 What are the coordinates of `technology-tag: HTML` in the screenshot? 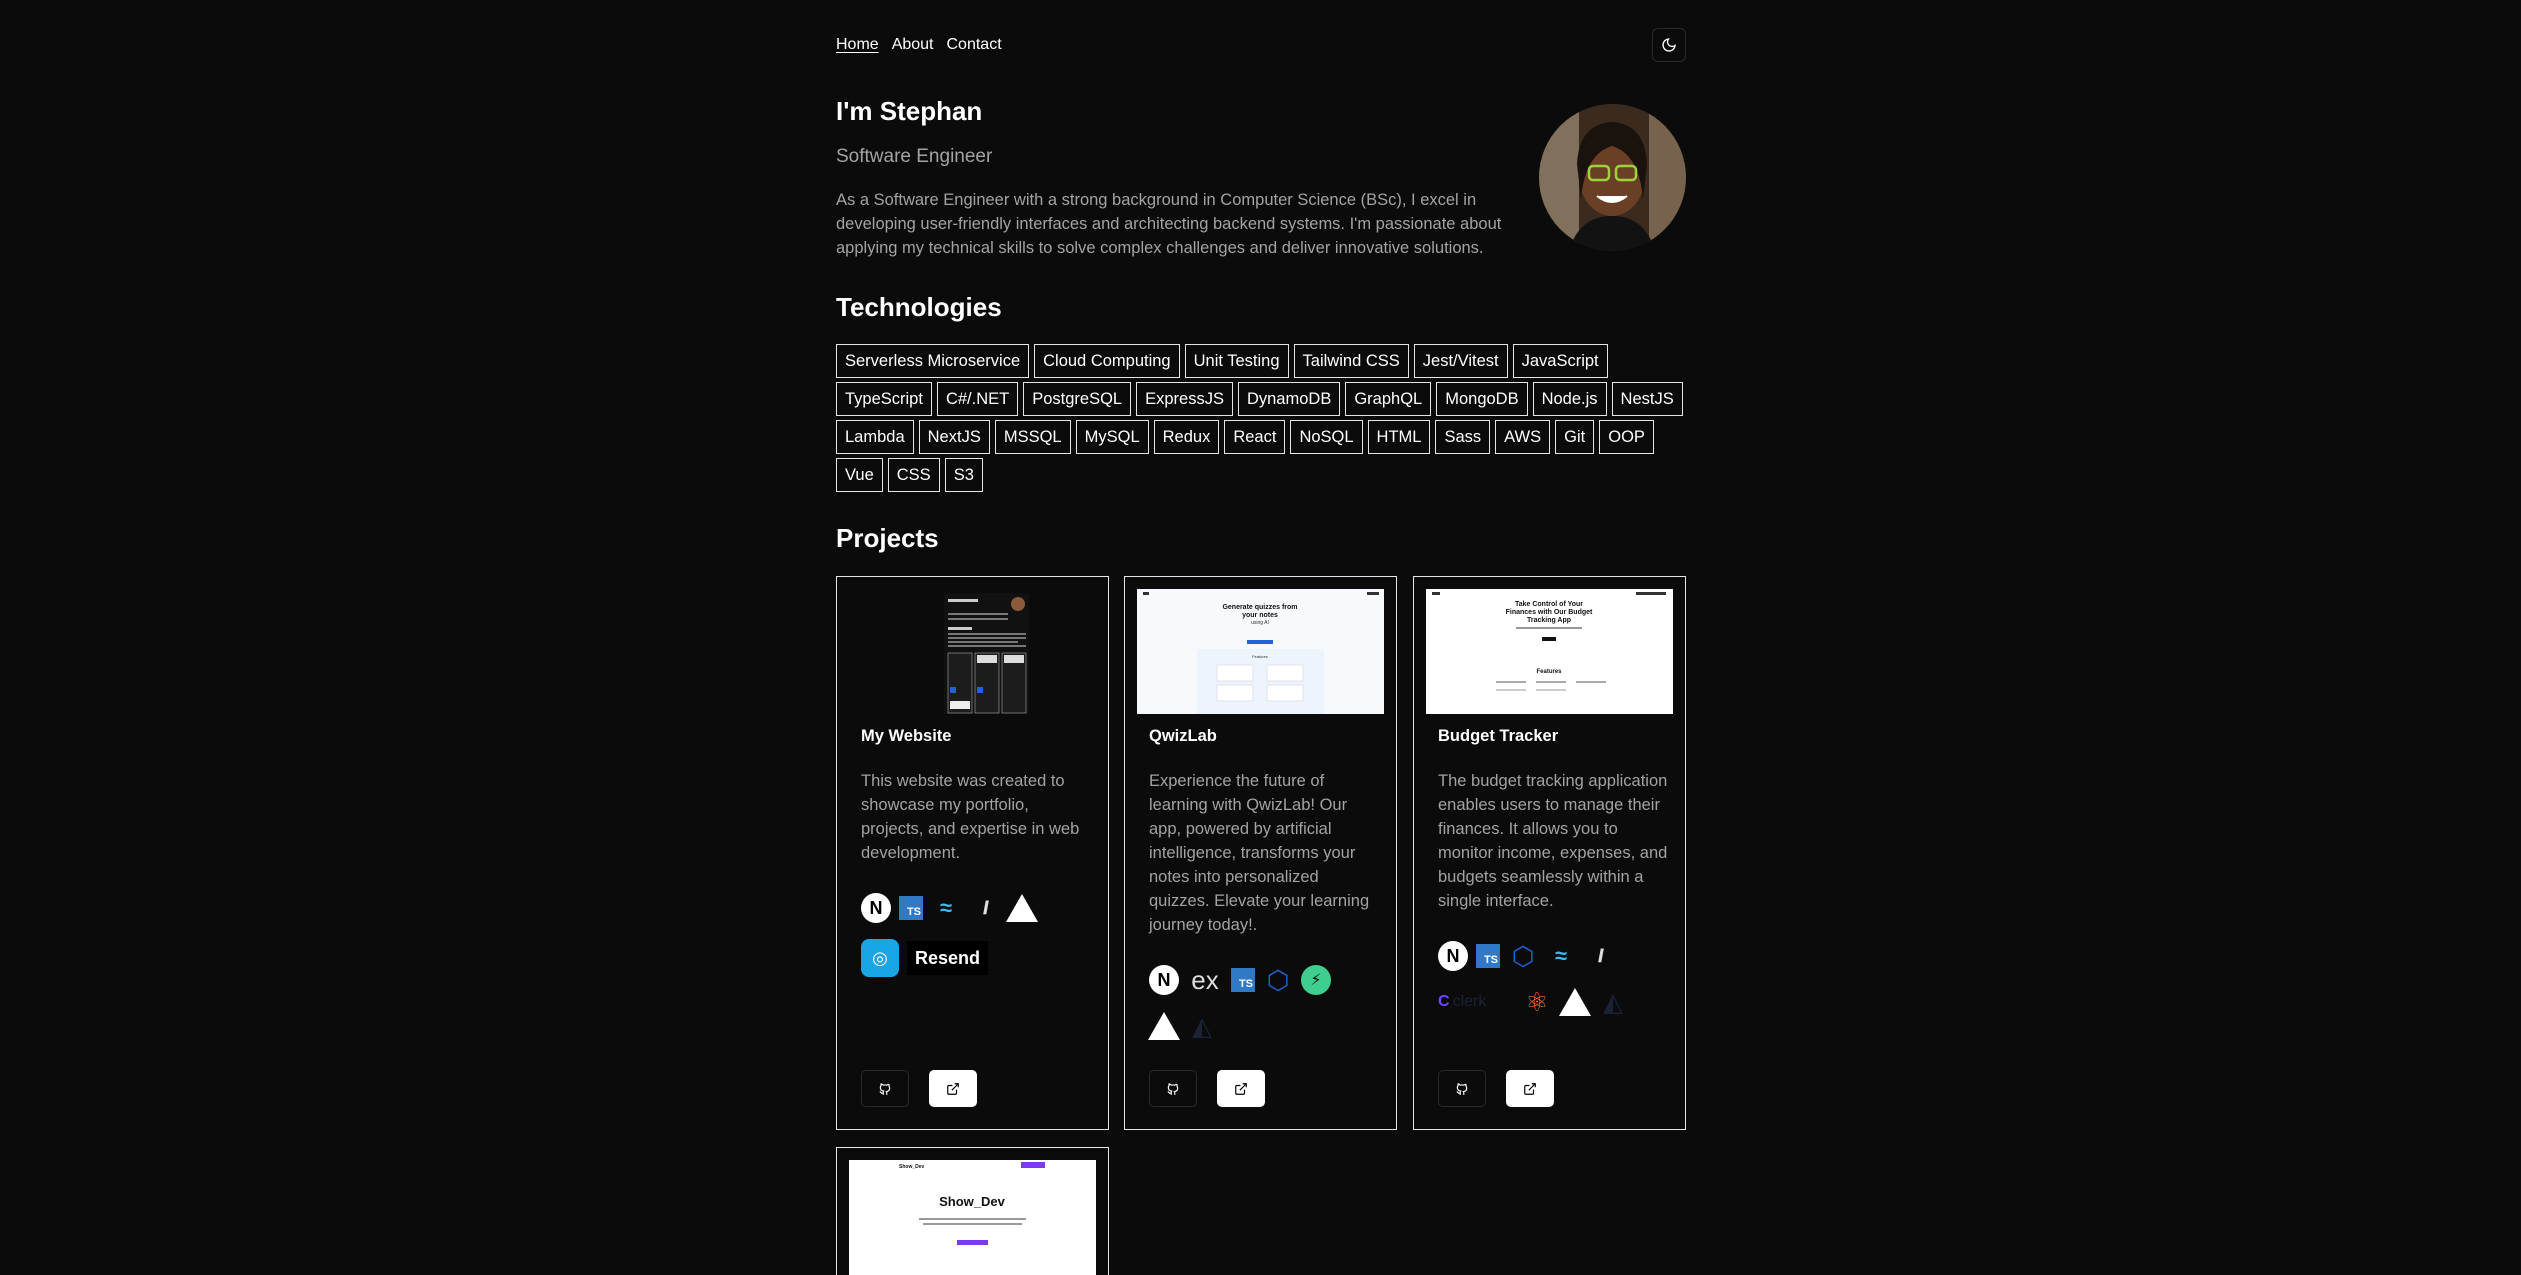 It's located at (1399, 437).